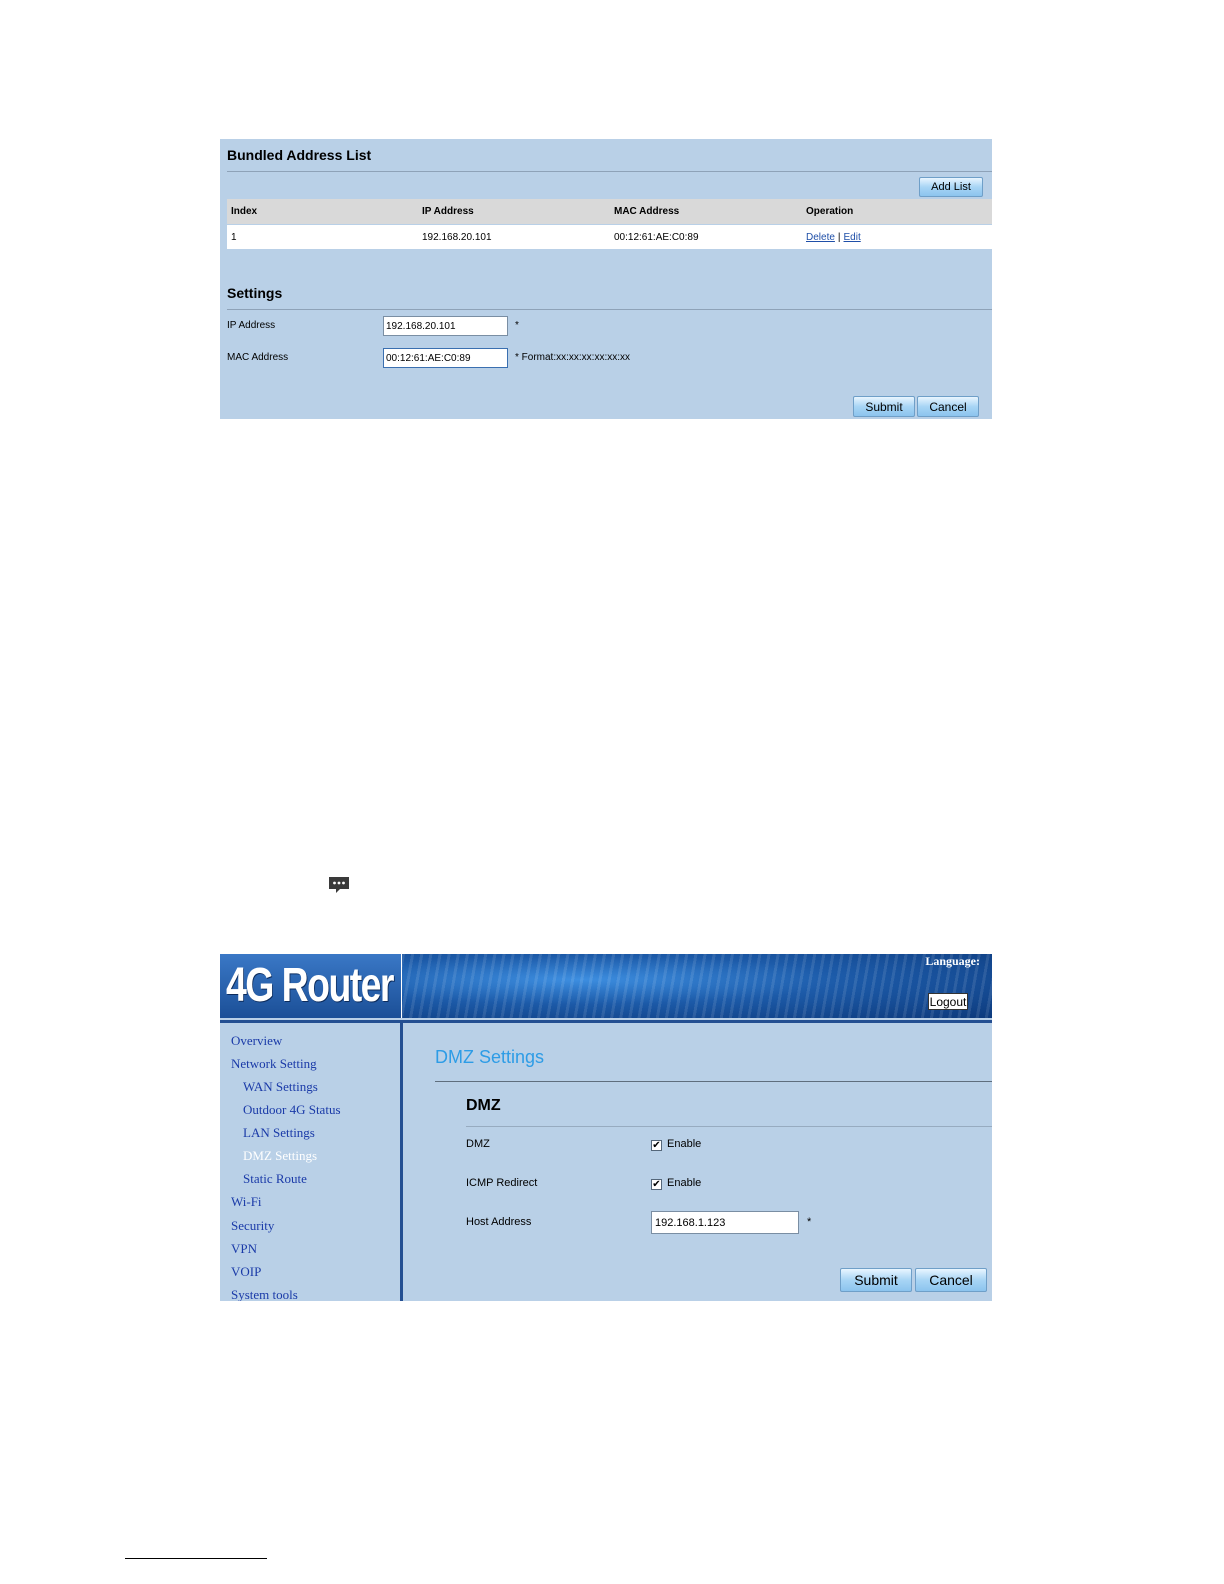 This screenshot has width=1224, height=1584. I want to click on submit-button: Submit, so click(884, 406).